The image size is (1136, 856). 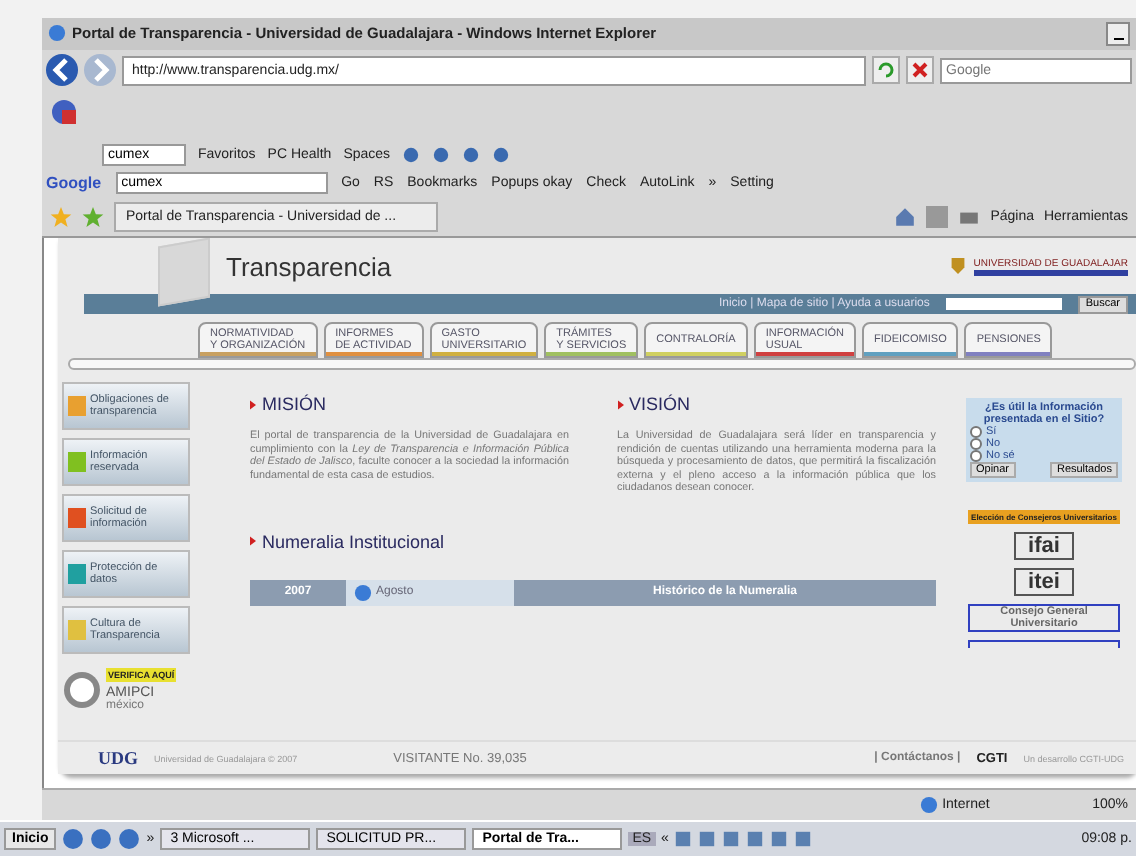 What do you see at coordinates (64, 111) in the screenshot?
I see `toolbar-app-icon` at bounding box center [64, 111].